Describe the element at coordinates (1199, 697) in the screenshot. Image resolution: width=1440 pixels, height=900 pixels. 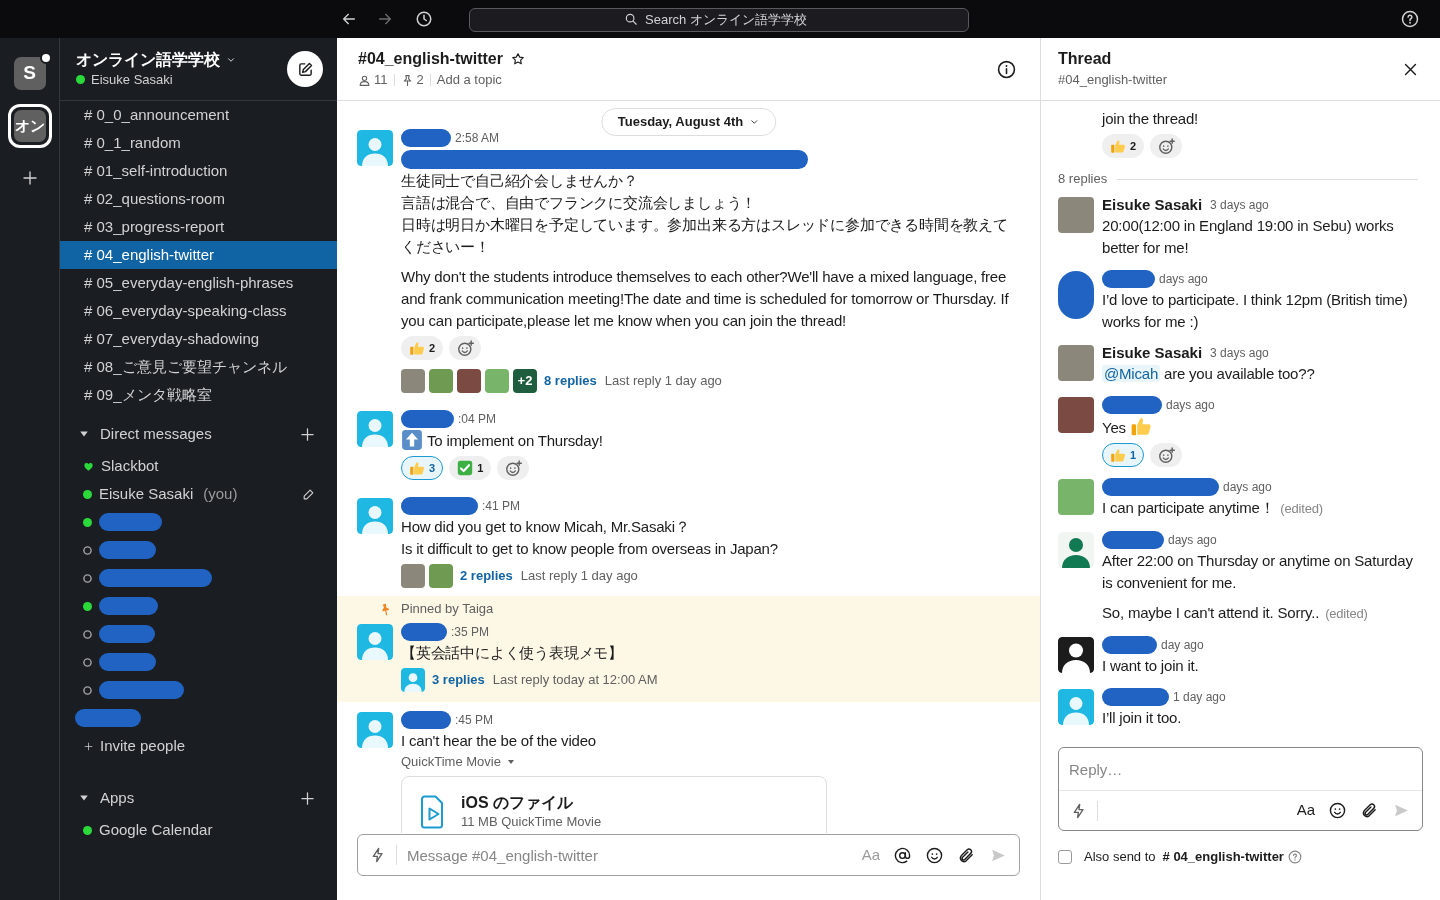
I see `timestamp: 1 day ago` at that location.